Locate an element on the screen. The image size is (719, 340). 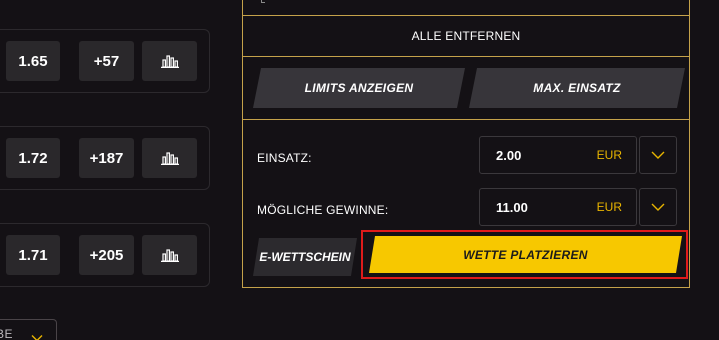
odds-row: 1.71 +205 is located at coordinates (105, 255).